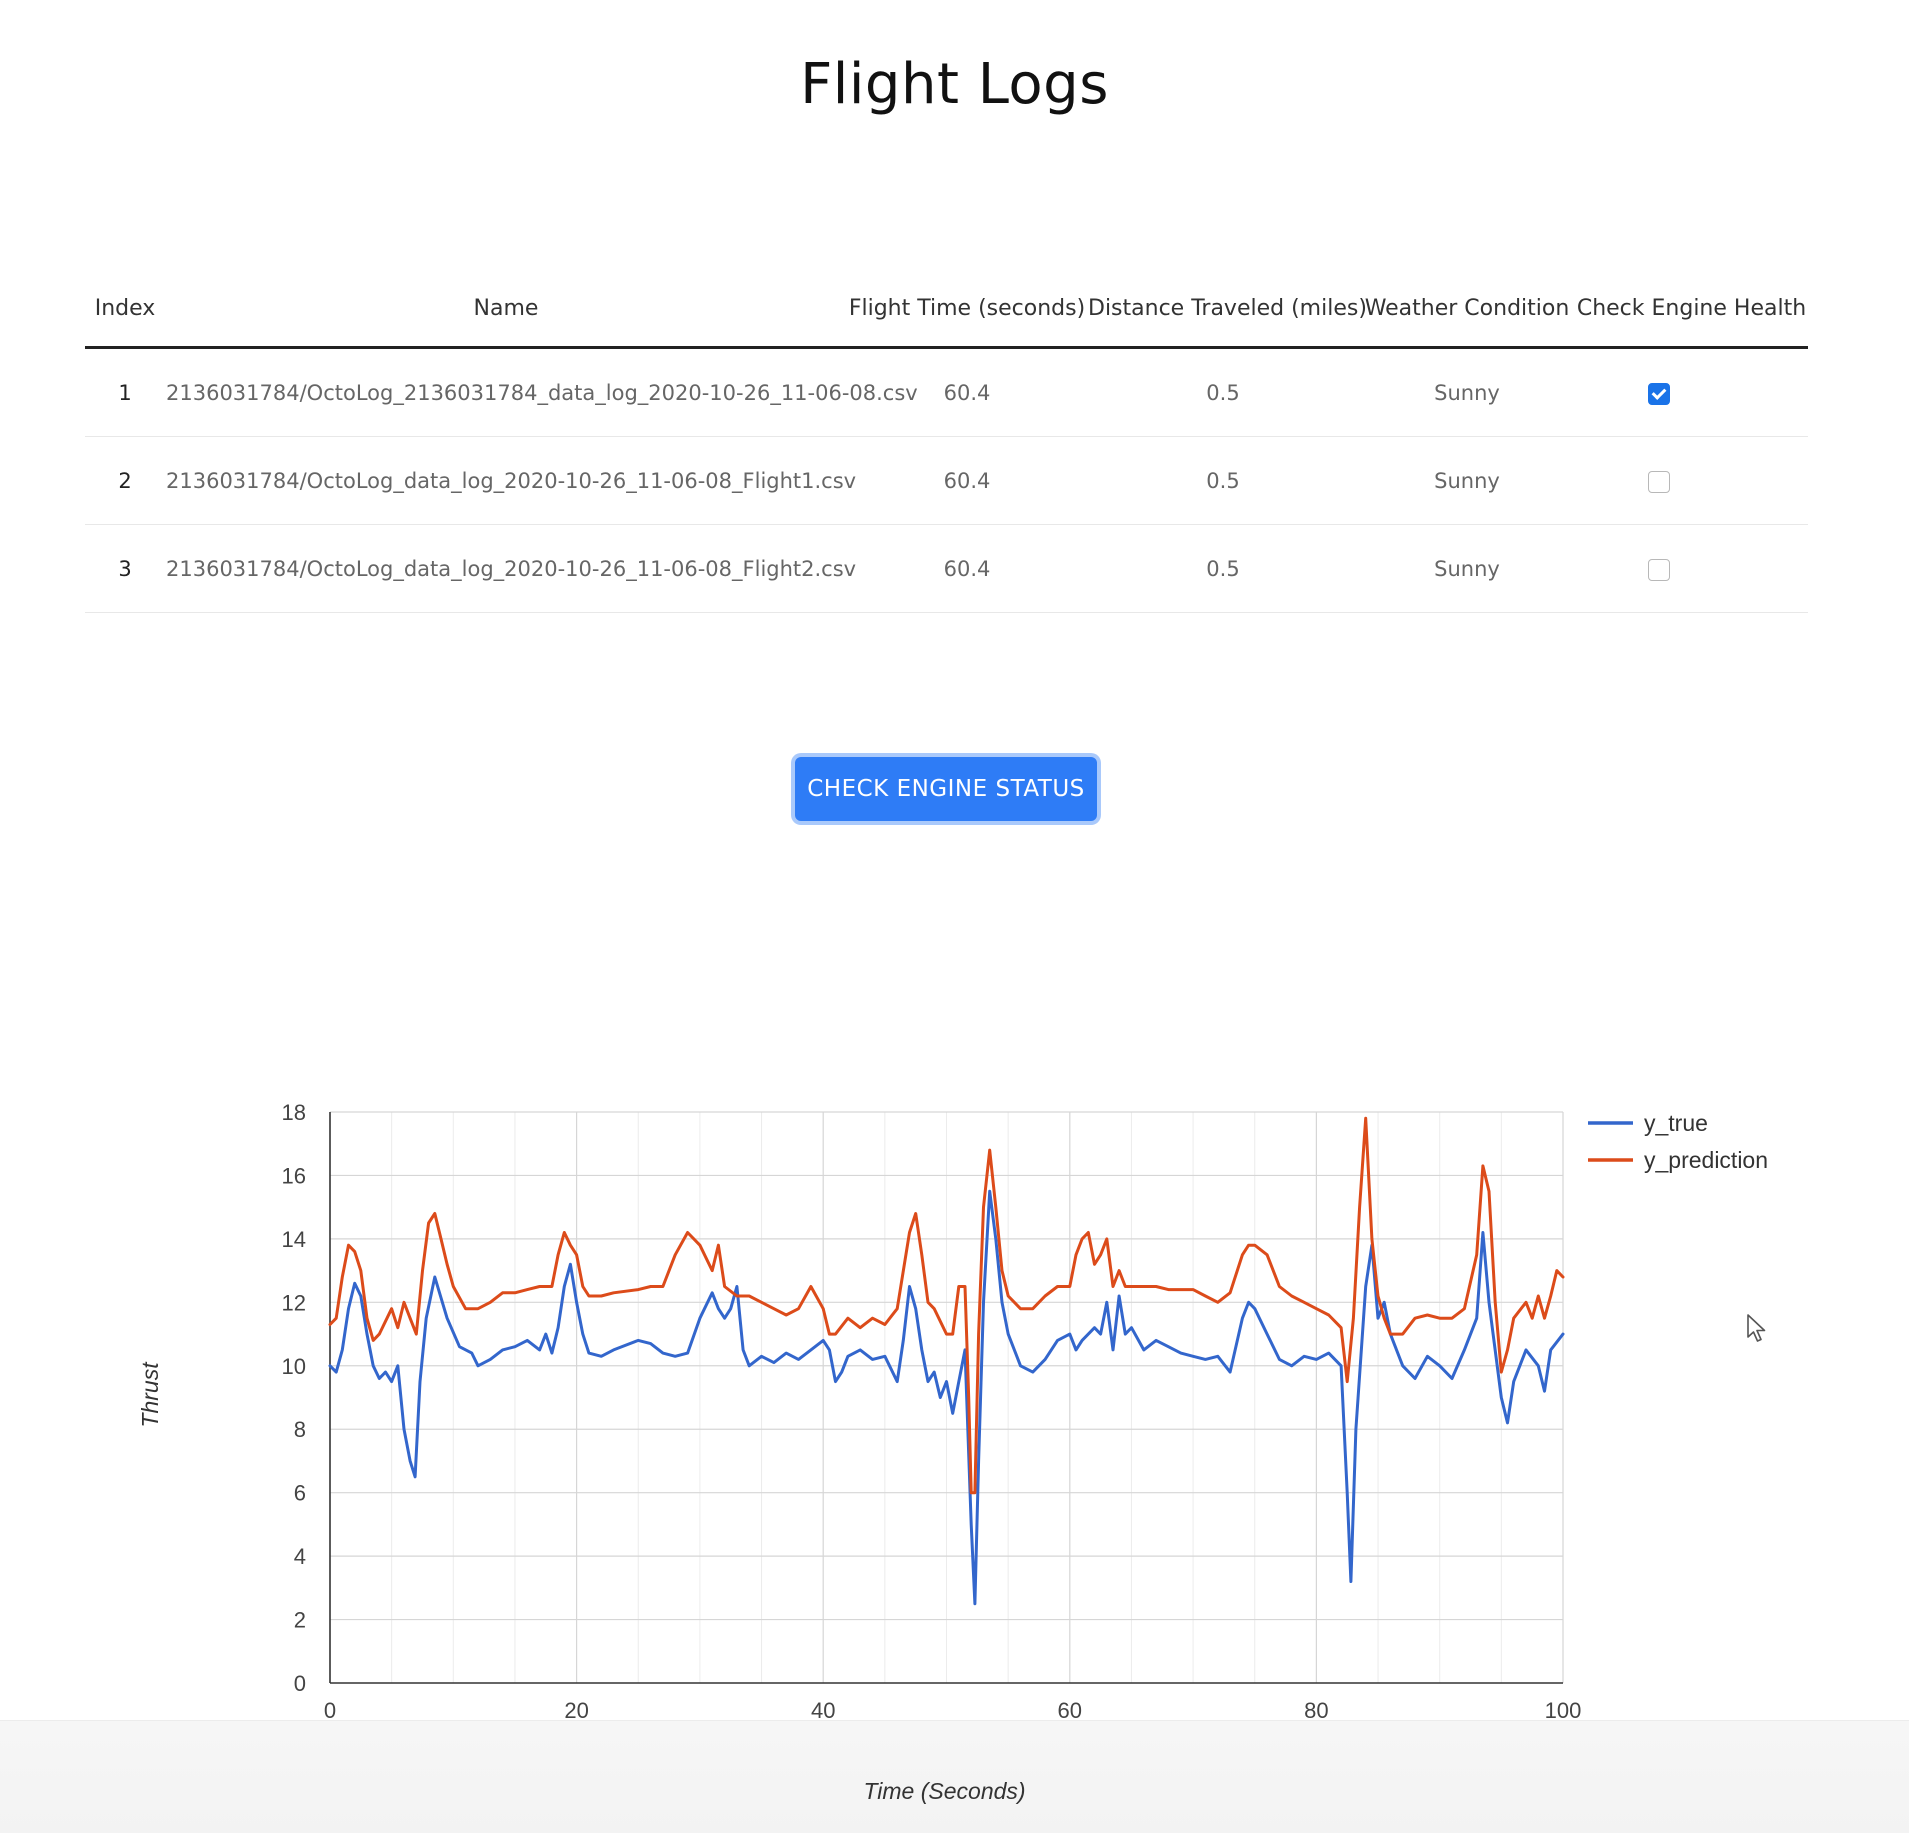 This screenshot has height=1833, width=1909. What do you see at coordinates (330, 1710) in the screenshot?
I see `x-tick-label: 0` at bounding box center [330, 1710].